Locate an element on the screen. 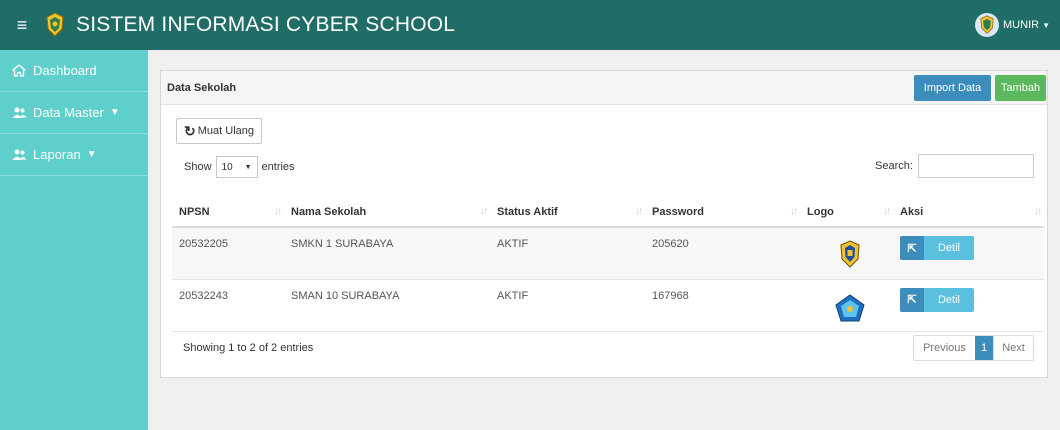  column-header-password: Password ↓↑ is located at coordinates (722, 212).